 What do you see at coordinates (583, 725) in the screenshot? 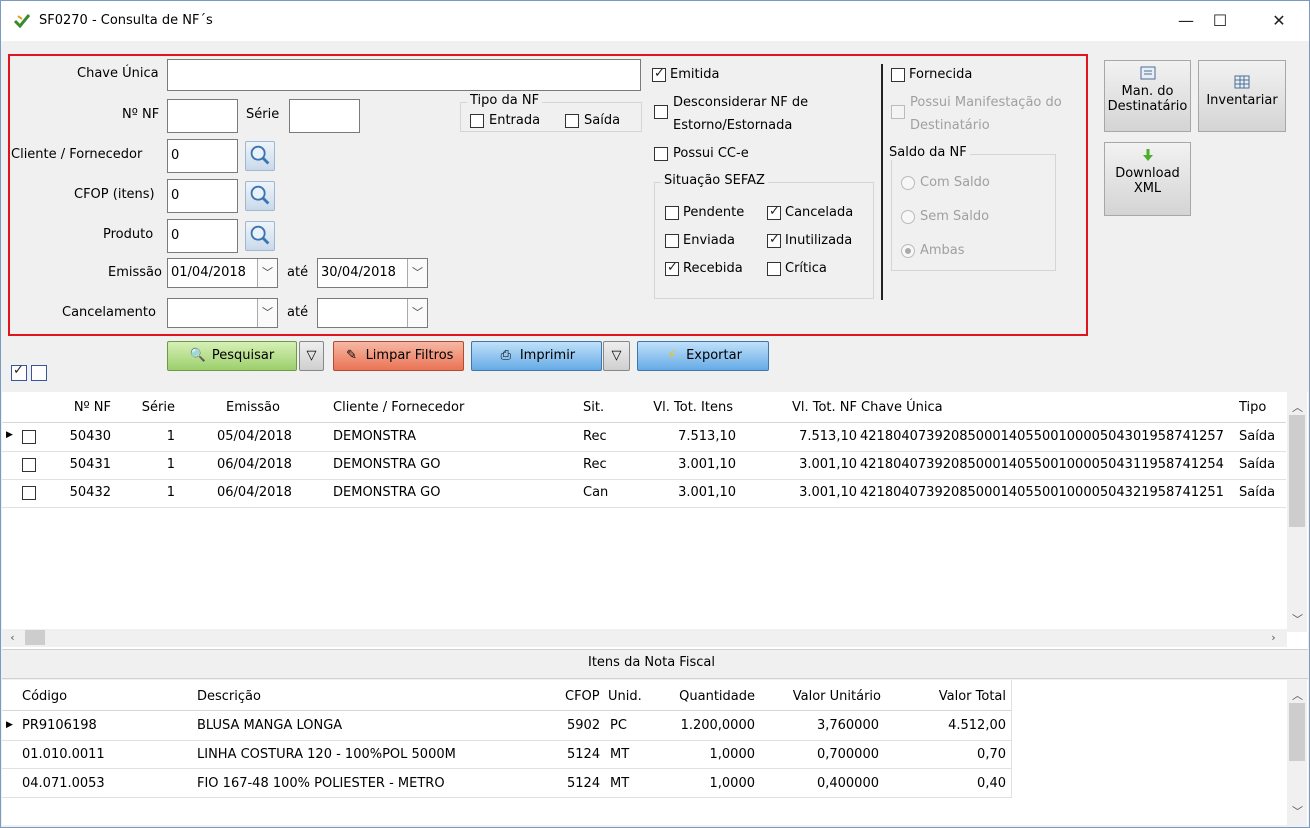
I see `table-cell: 5902` at bounding box center [583, 725].